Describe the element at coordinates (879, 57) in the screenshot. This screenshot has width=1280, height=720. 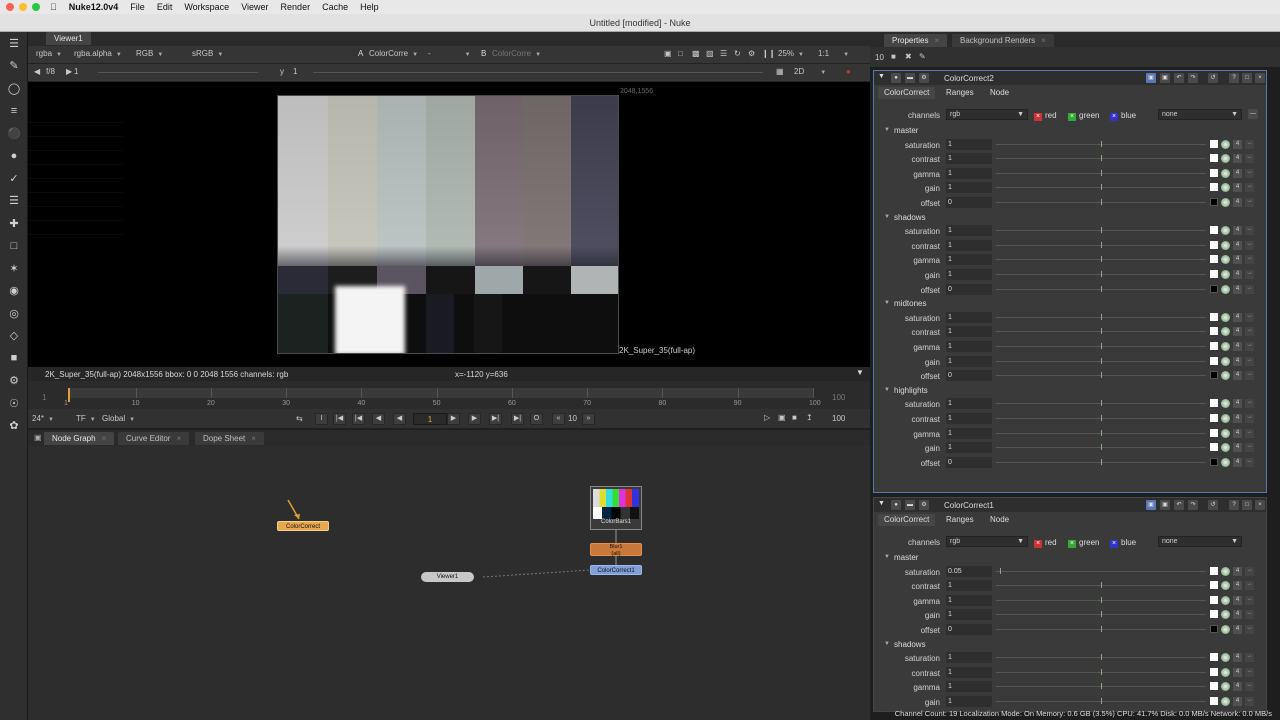
I see `max-panels-field: 10` at that location.